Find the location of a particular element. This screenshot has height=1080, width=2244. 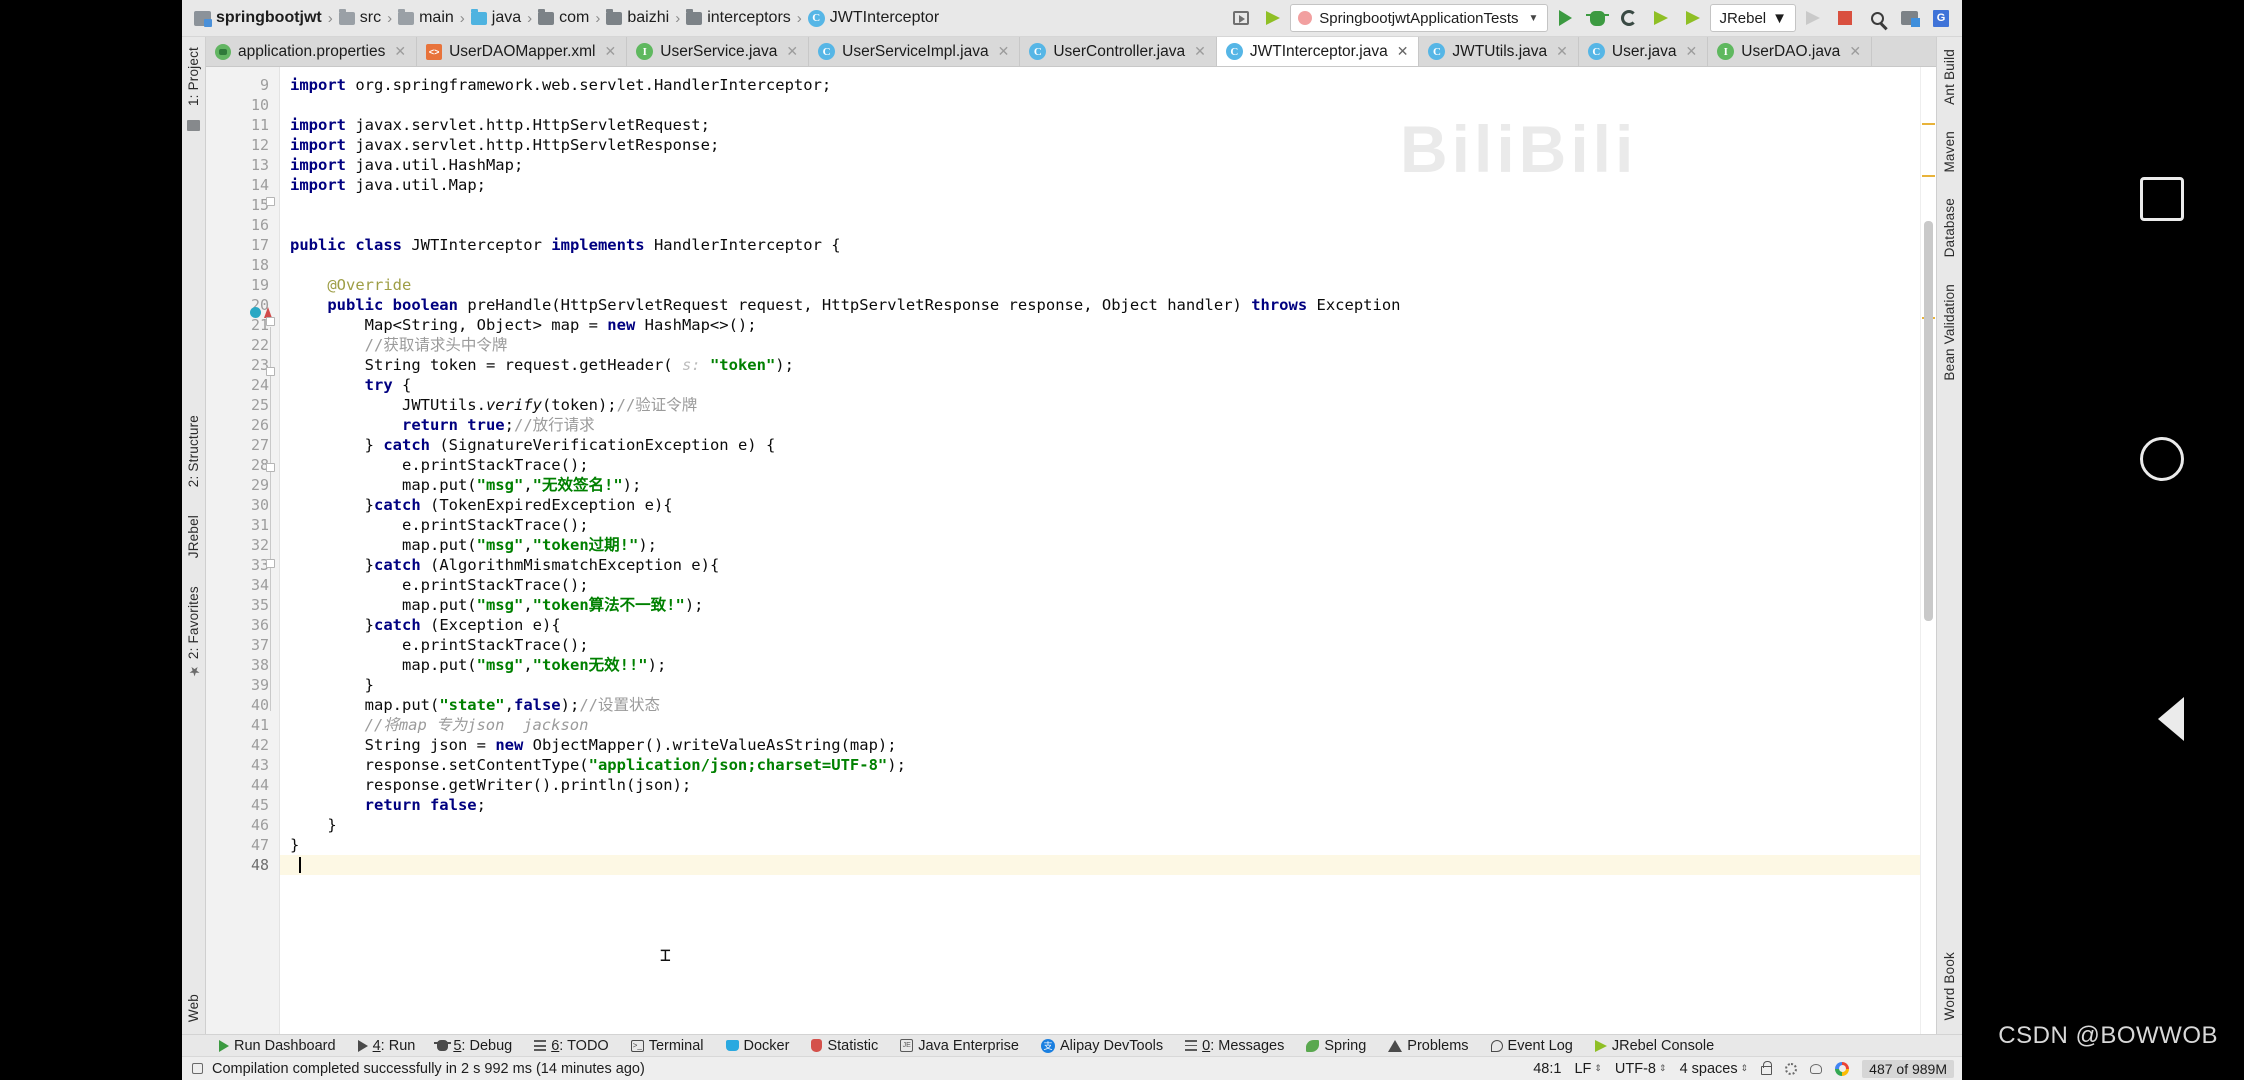

google-translate-button: G is located at coordinates (1941, 18).